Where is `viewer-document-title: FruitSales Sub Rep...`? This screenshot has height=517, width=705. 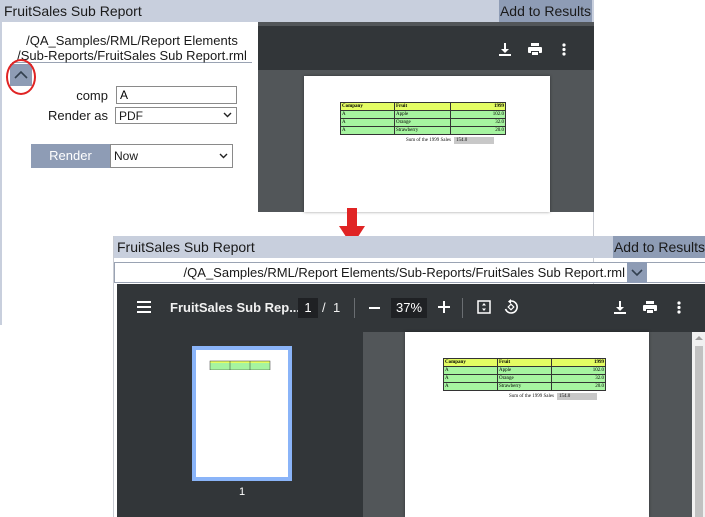
viewer-document-title: FruitSales Sub Rep... is located at coordinates (235, 307).